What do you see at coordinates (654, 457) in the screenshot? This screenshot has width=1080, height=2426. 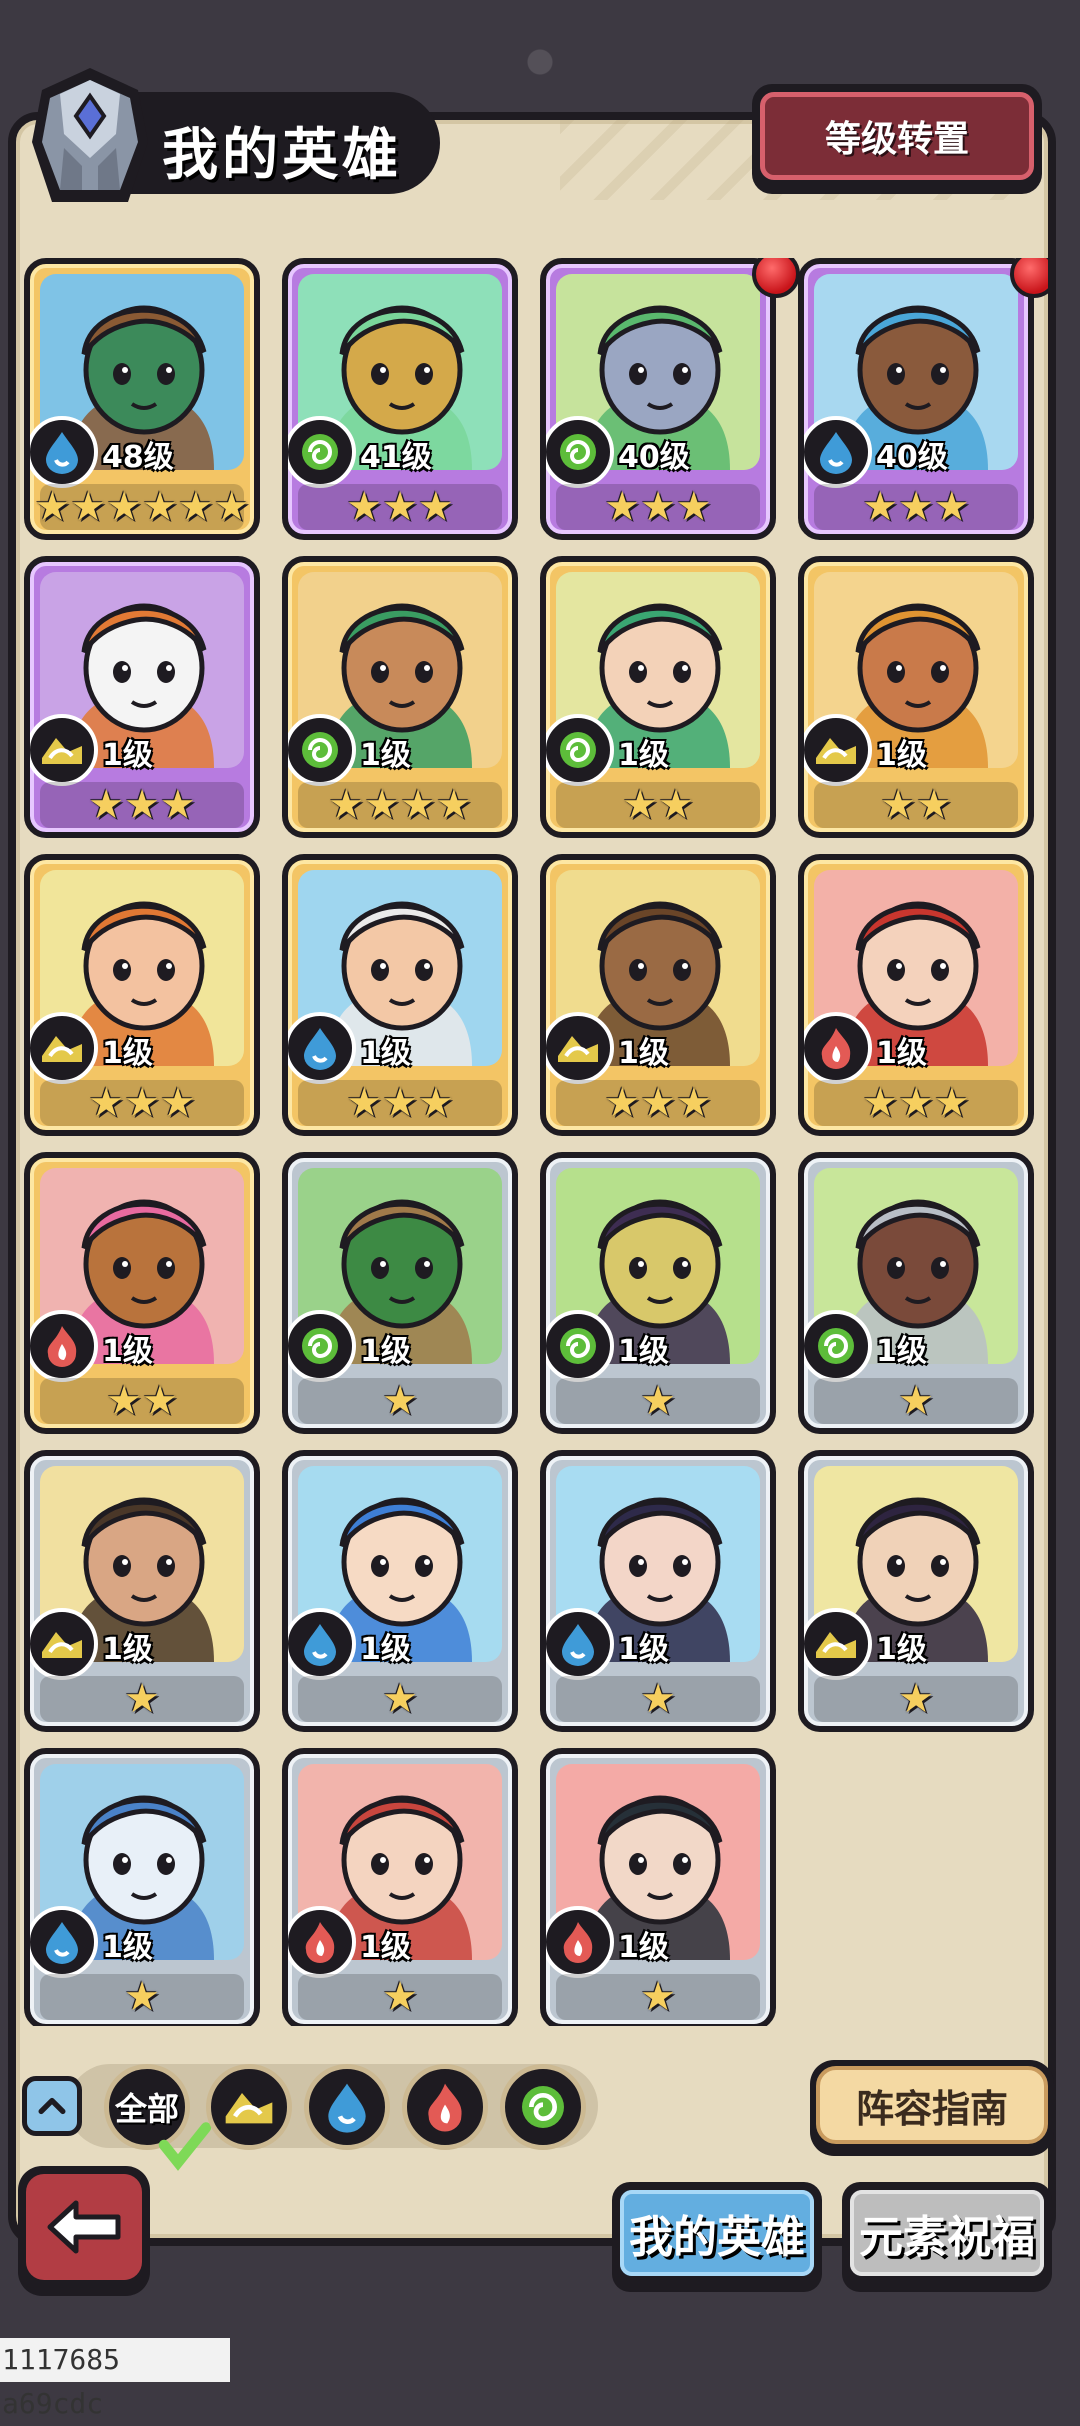 I see `hero-level: 40级` at bounding box center [654, 457].